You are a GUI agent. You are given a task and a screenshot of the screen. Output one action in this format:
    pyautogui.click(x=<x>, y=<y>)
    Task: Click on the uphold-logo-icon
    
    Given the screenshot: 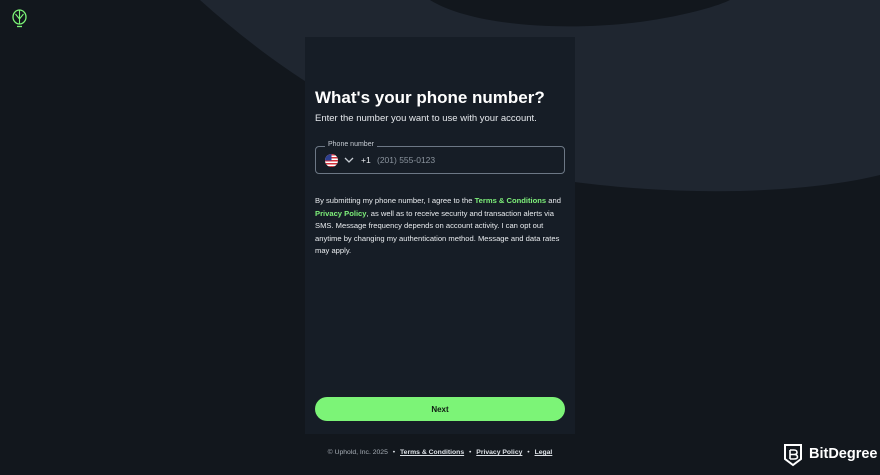 What is the action you would take?
    pyautogui.click(x=19, y=18)
    